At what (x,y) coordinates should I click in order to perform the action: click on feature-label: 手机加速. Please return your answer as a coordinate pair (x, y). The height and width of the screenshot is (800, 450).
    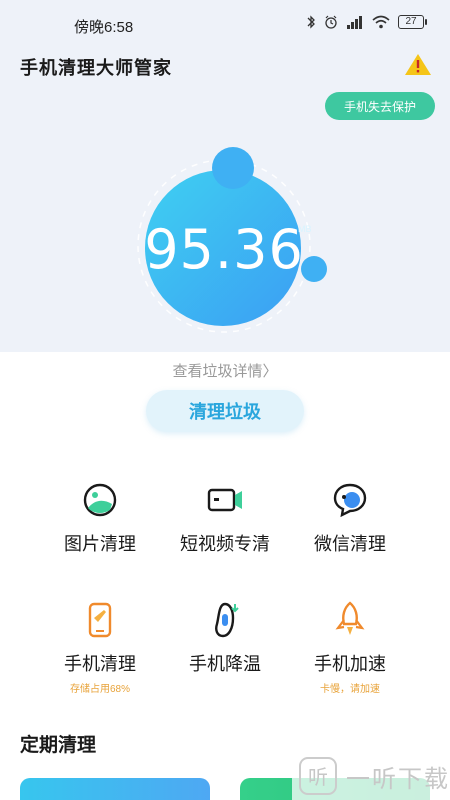
    Looking at the image, I should click on (350, 664).